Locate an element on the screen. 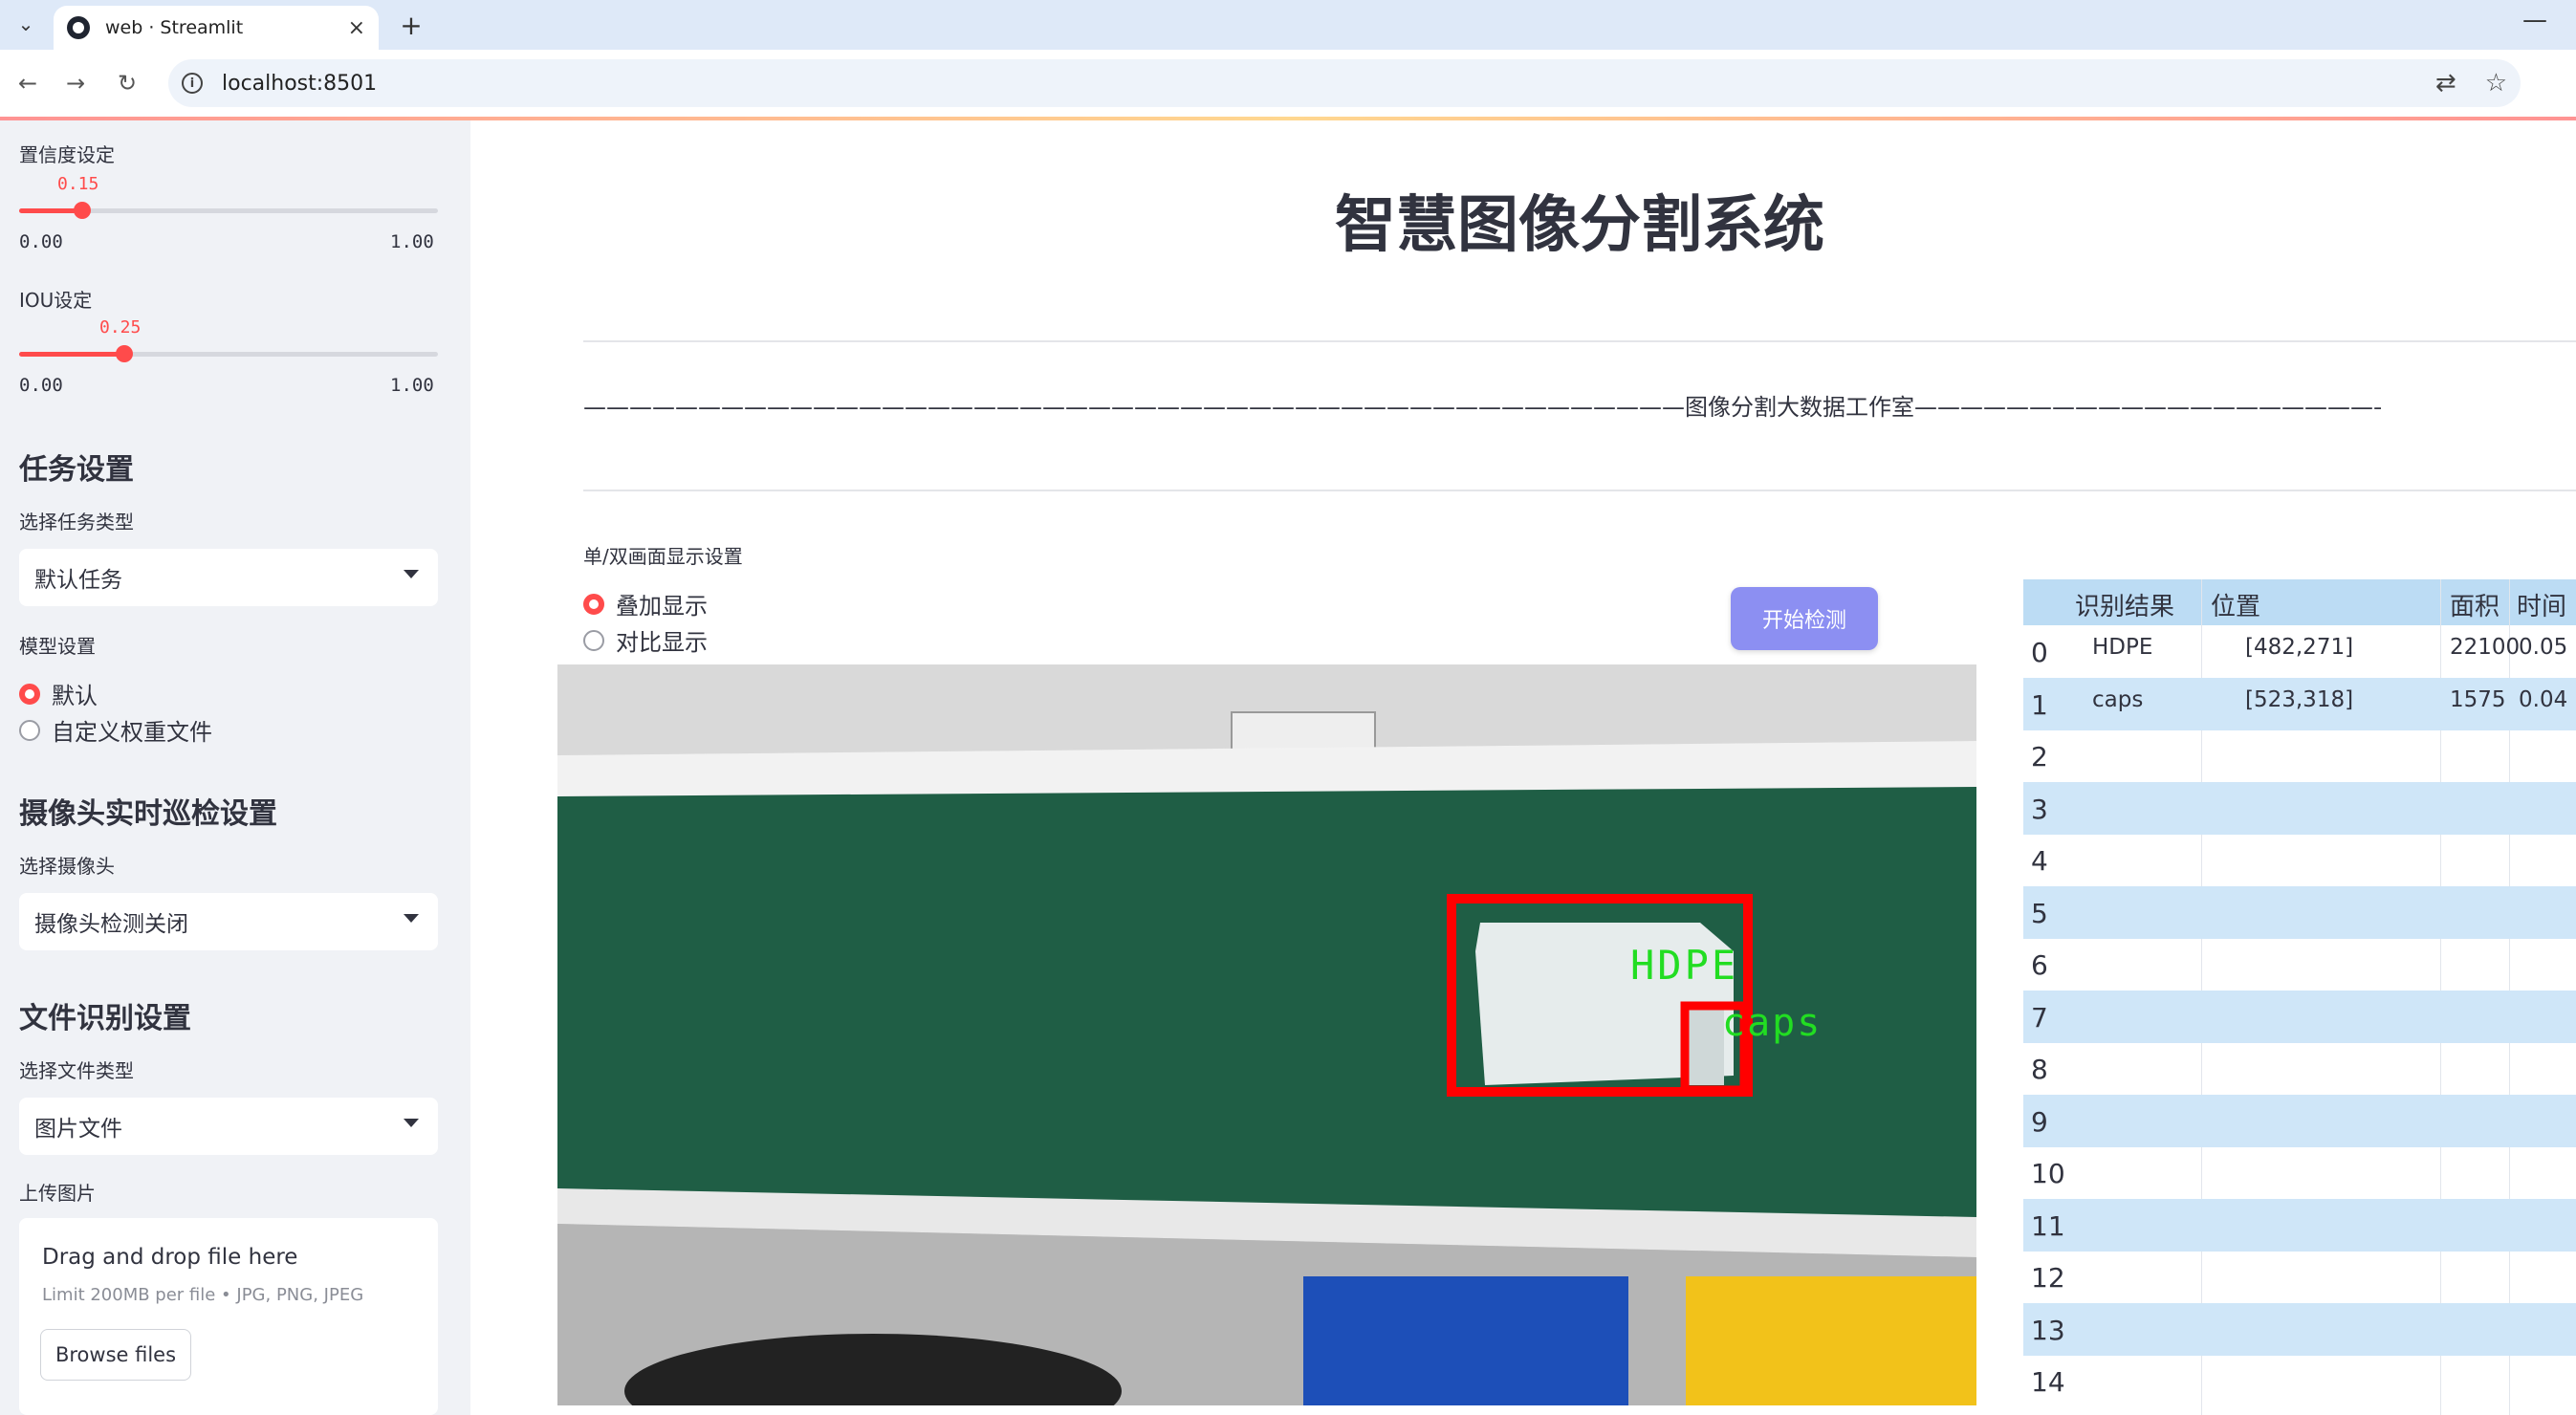 This screenshot has width=2576, height=1415. upload-label: 上传图片 is located at coordinates (57, 1193).